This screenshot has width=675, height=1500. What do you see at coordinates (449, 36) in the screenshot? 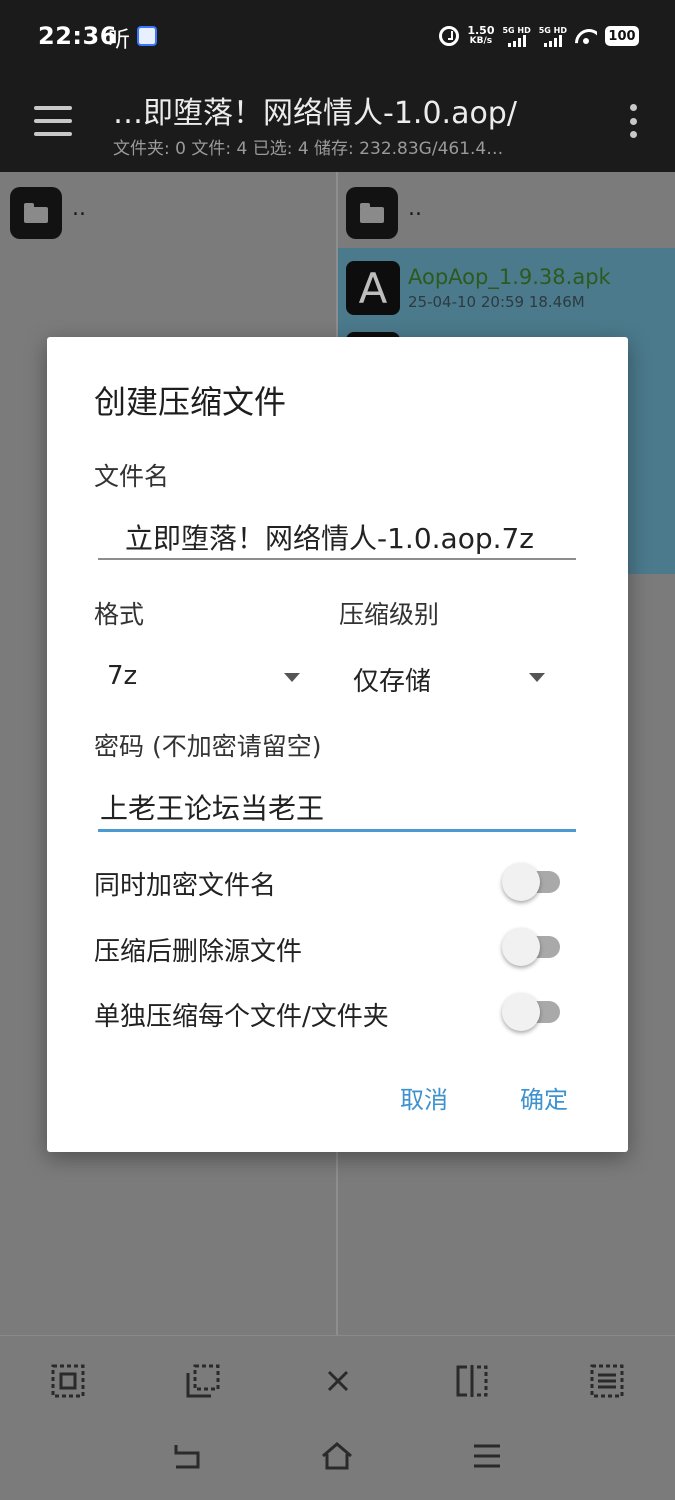
I see `alarm-icon` at bounding box center [449, 36].